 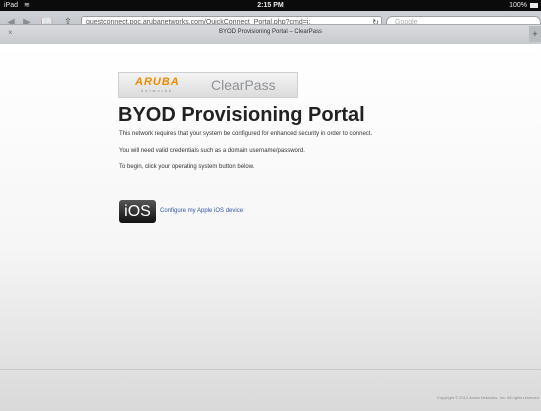 I want to click on clock: 2:15 PM, so click(x=270, y=5).